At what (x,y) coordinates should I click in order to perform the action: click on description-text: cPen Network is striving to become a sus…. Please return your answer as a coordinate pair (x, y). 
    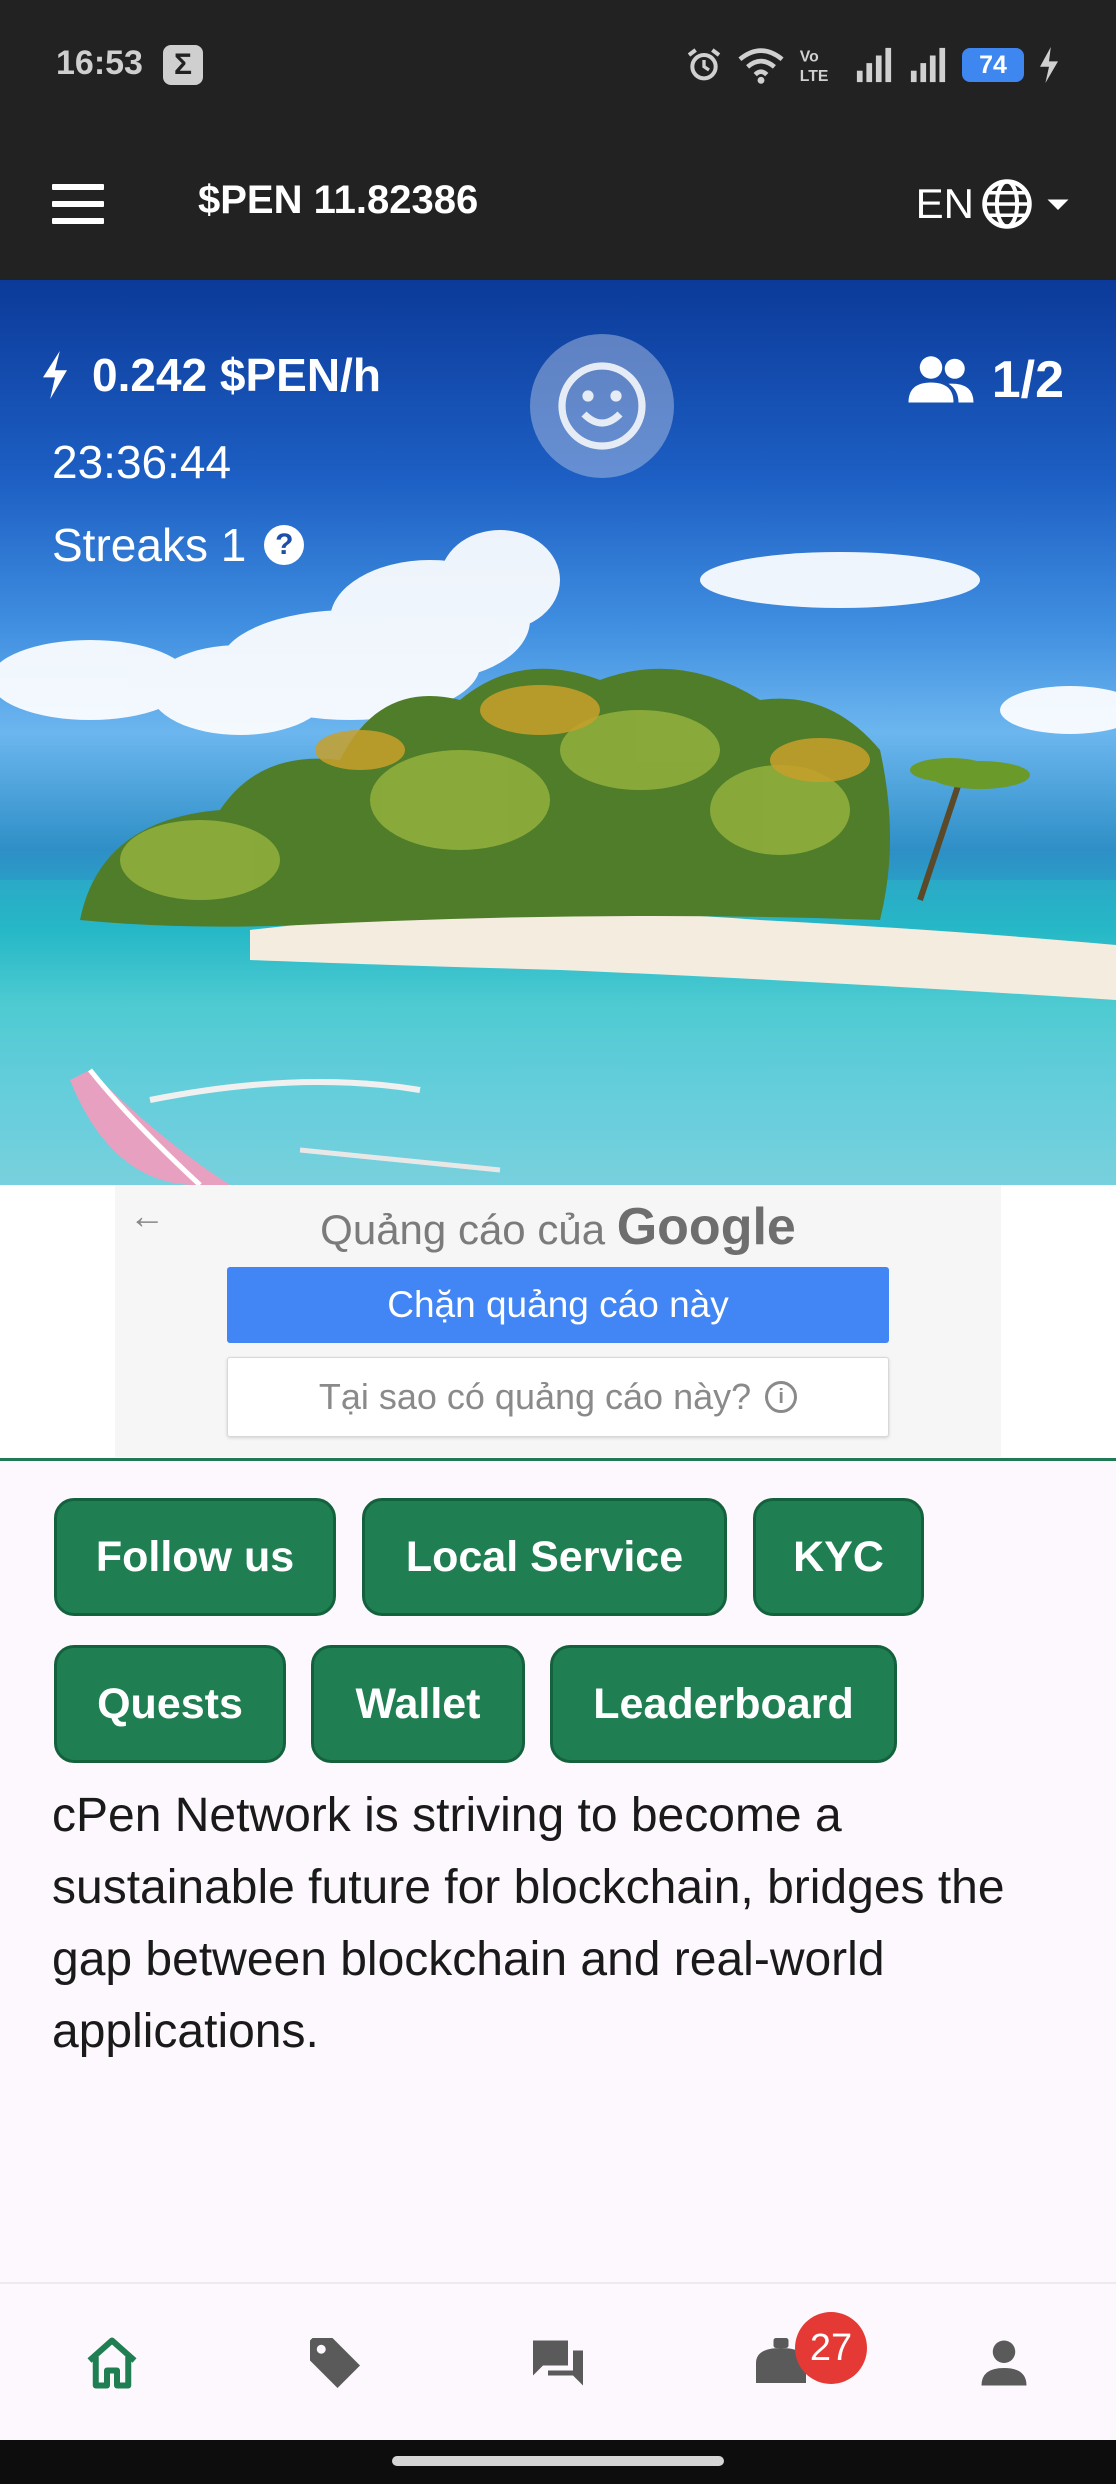
    Looking at the image, I should click on (528, 1923).